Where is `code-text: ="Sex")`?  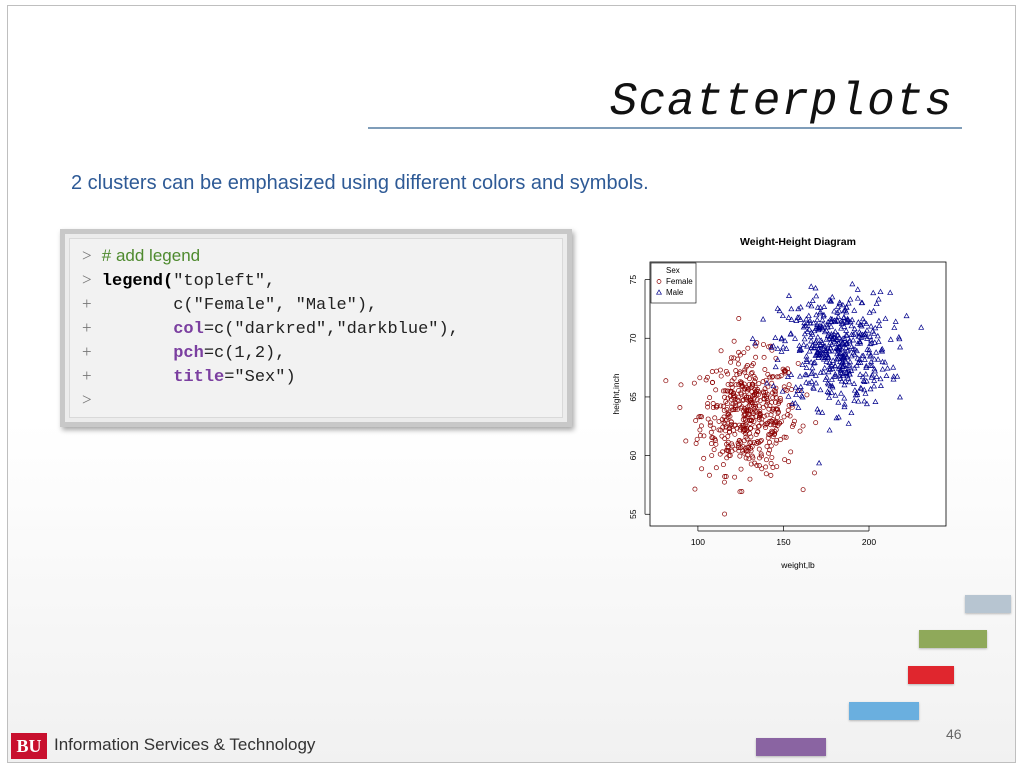
code-text: ="Sex") is located at coordinates (260, 377).